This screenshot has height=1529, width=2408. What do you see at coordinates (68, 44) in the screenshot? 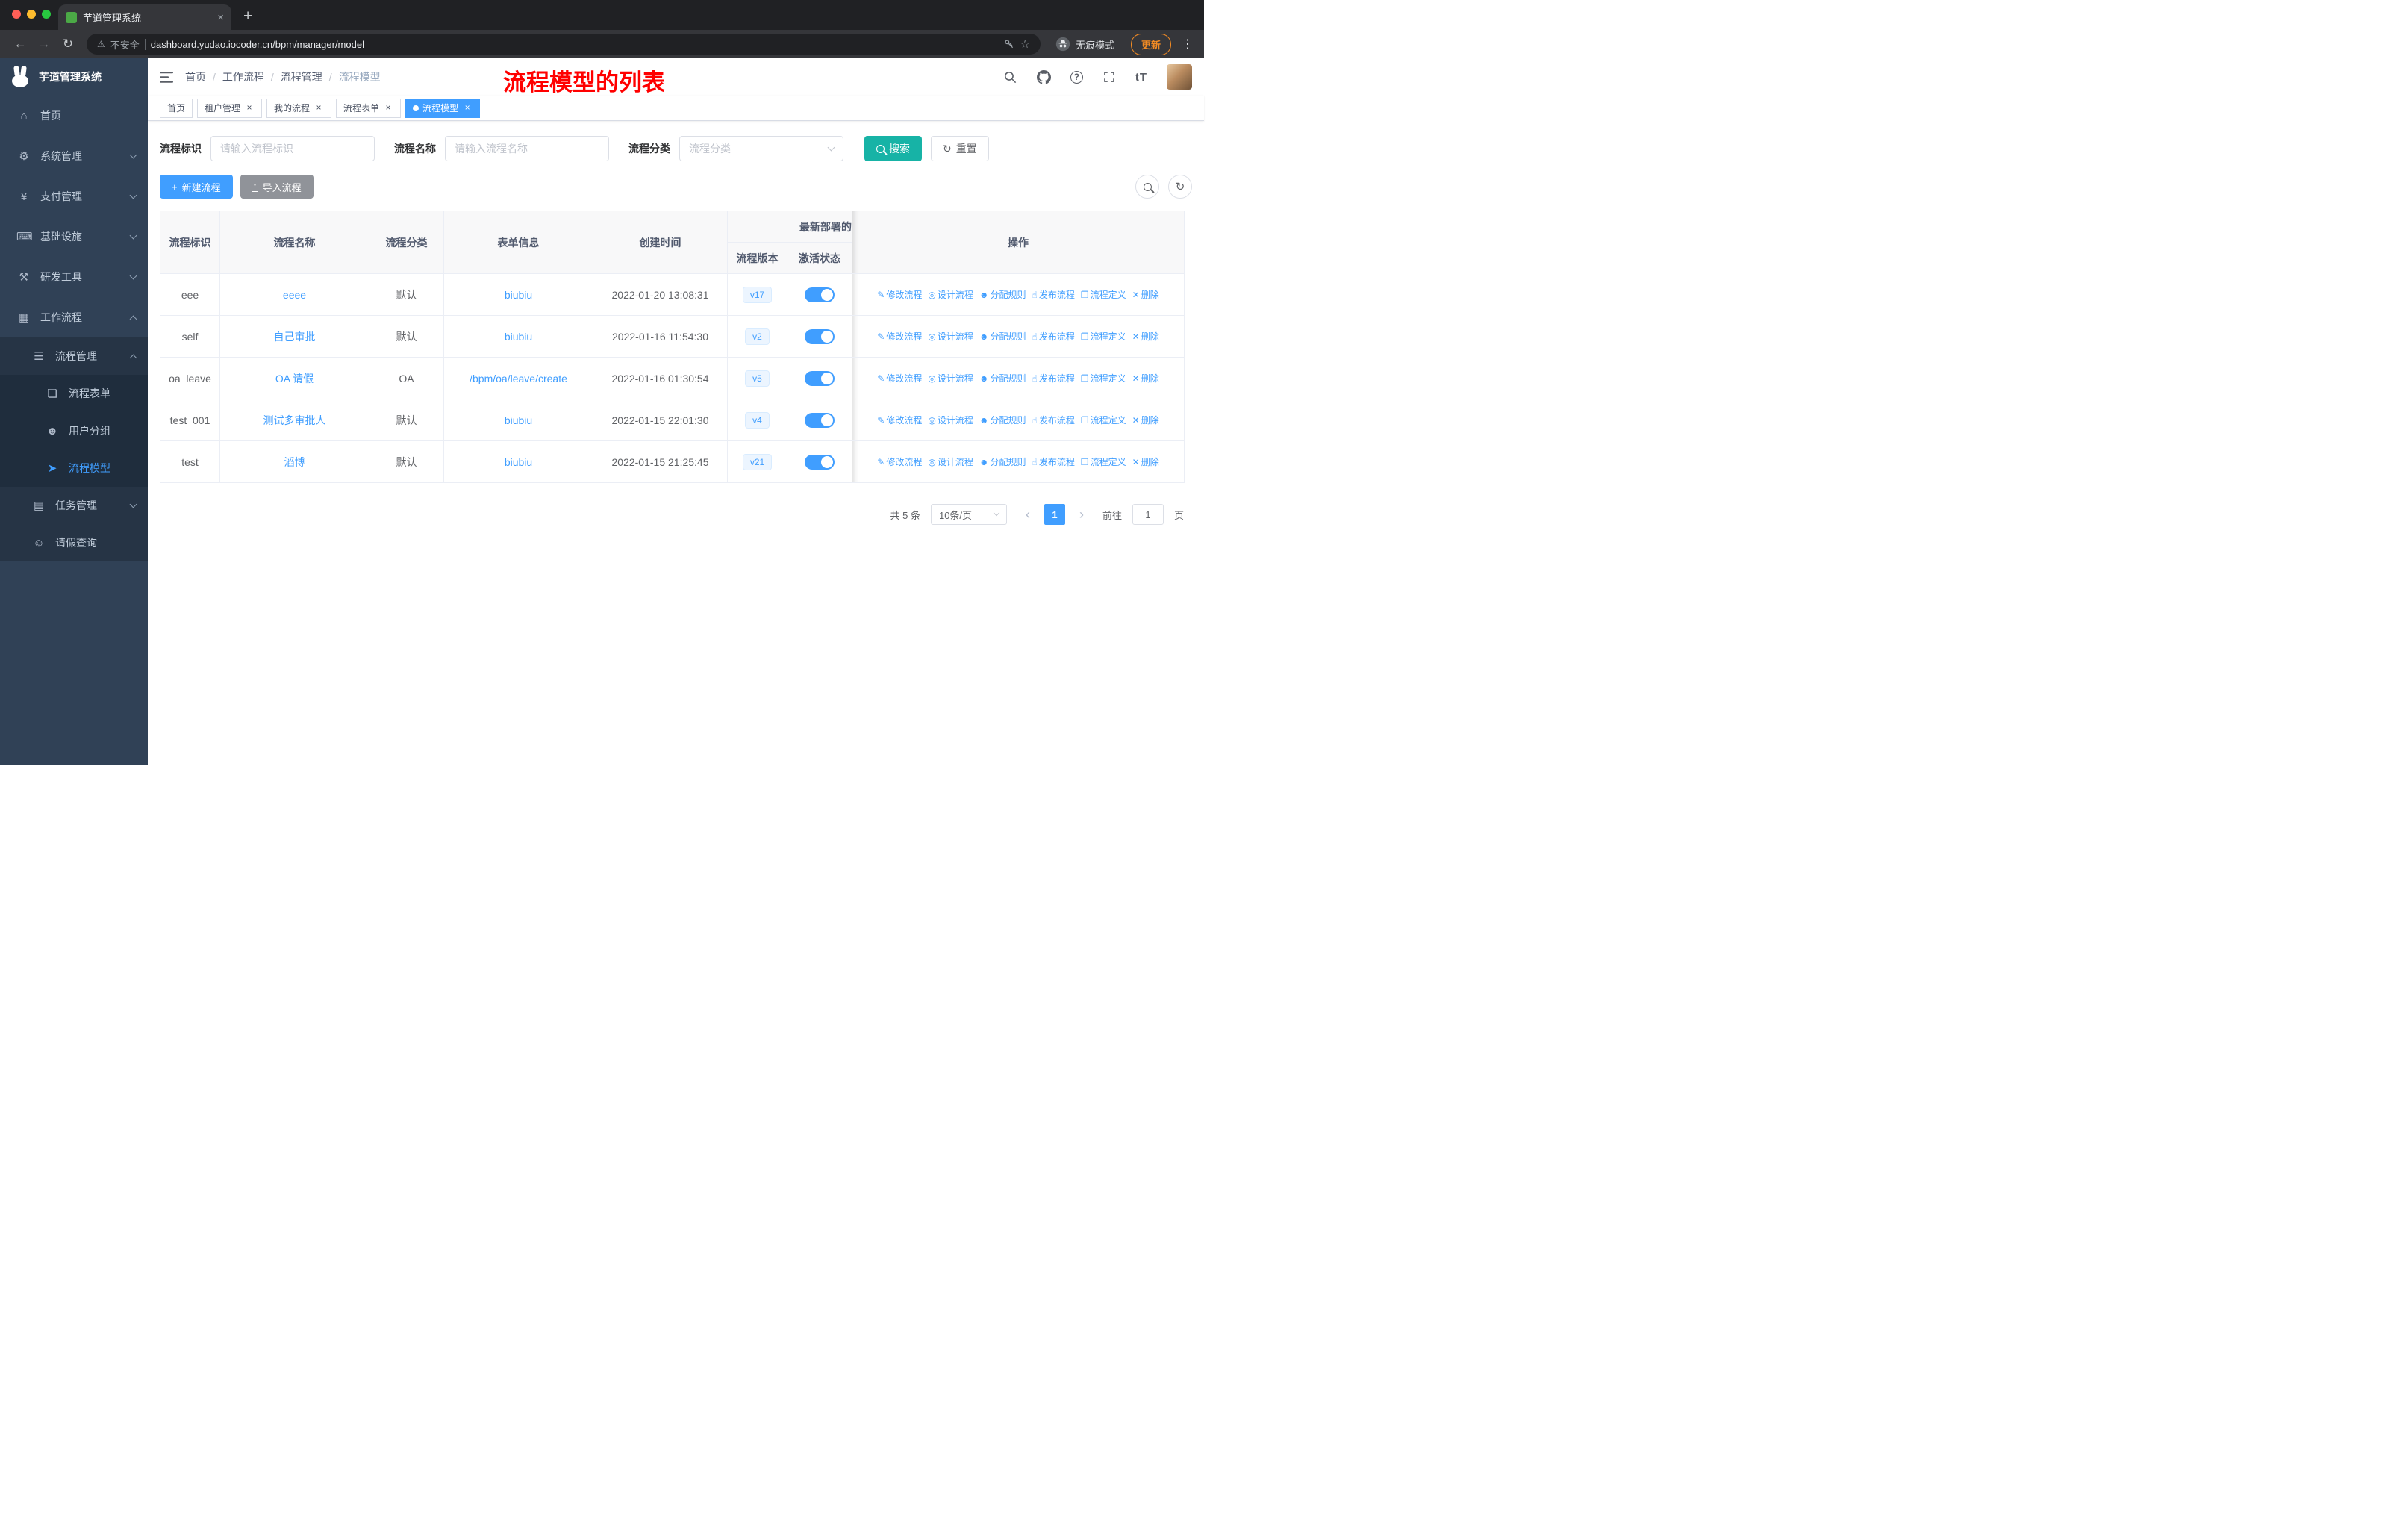
I see `reload-button: ↻` at bounding box center [68, 44].